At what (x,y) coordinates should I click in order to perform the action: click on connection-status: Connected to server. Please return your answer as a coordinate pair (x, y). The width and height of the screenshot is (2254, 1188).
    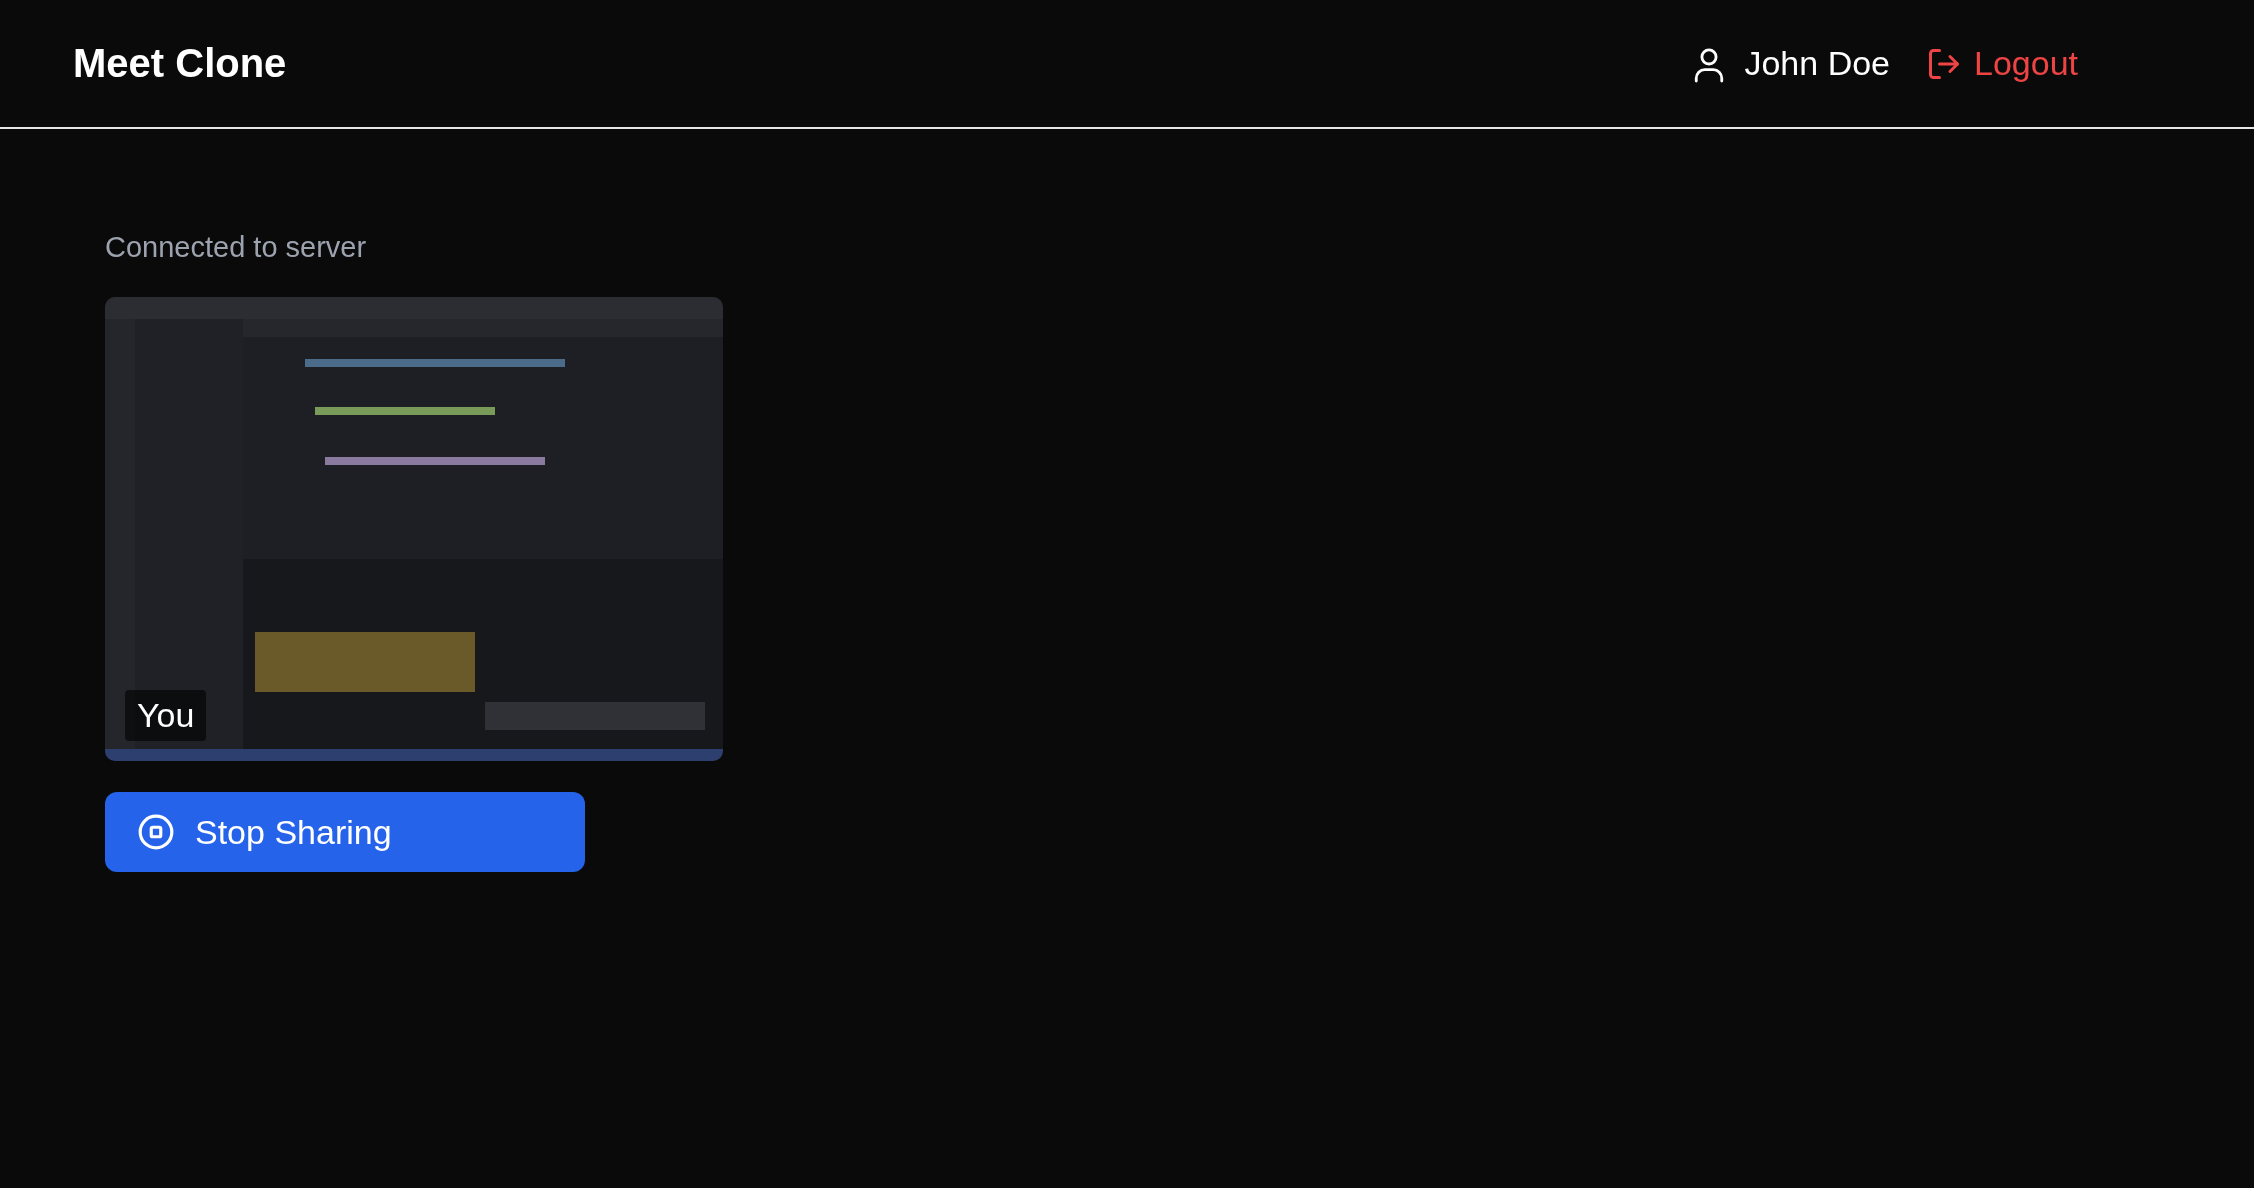
    Looking at the image, I should click on (236, 247).